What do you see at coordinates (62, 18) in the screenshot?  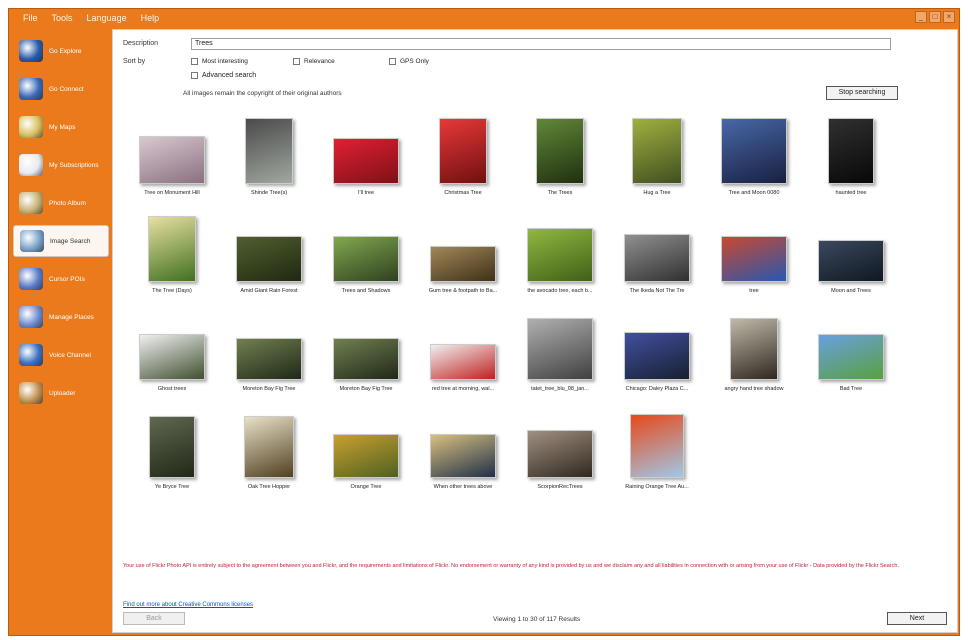 I see `menu-tools: Tools` at bounding box center [62, 18].